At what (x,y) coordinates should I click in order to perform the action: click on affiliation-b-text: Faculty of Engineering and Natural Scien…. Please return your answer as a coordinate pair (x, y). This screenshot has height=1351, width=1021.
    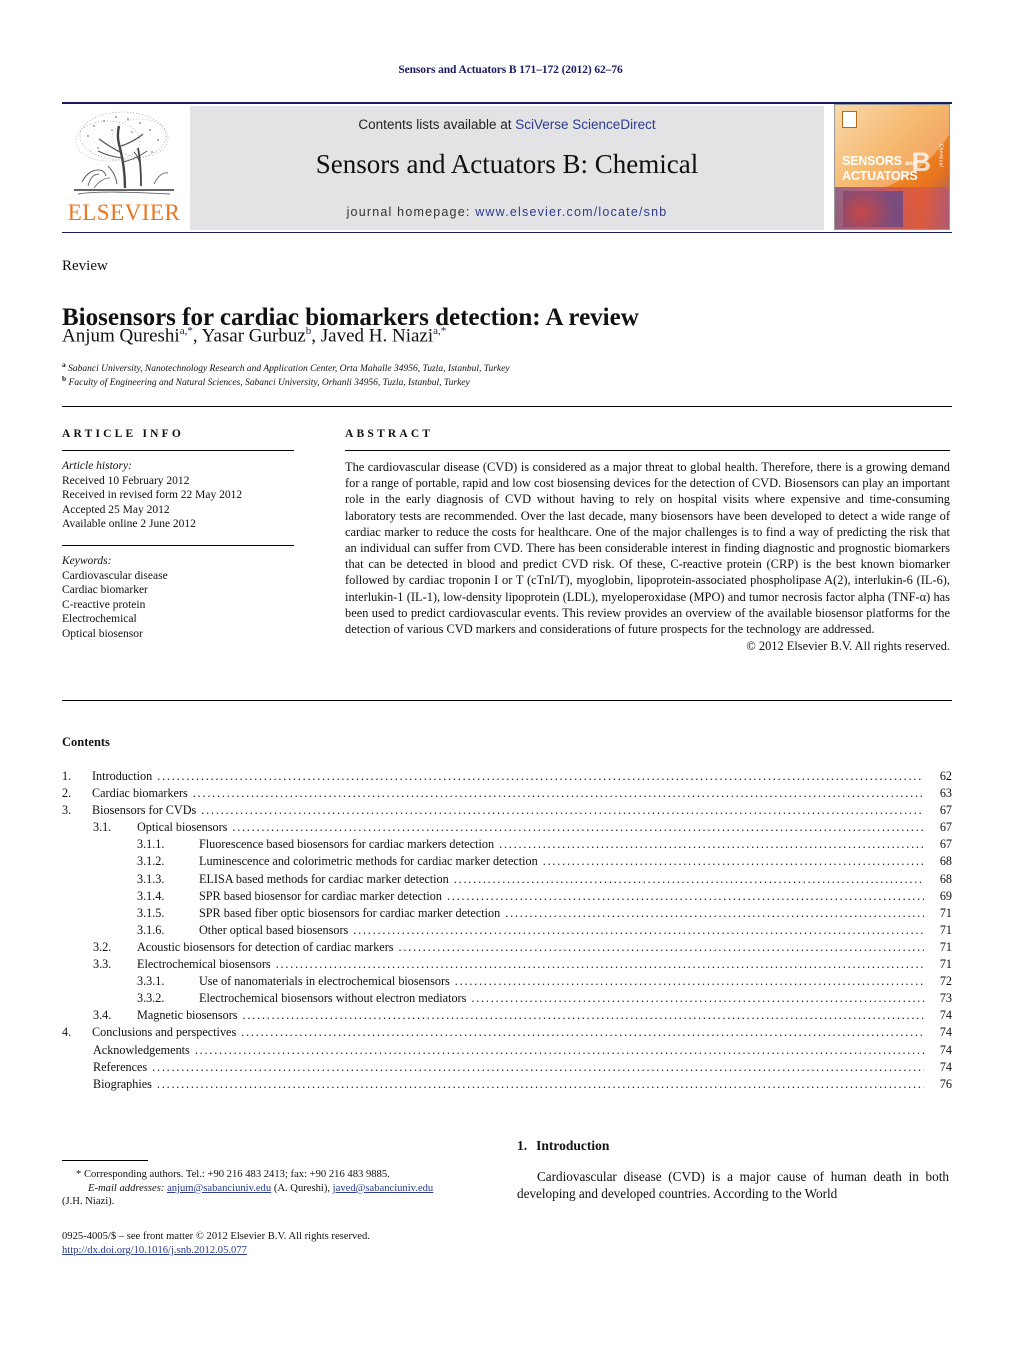
    Looking at the image, I should click on (269, 383).